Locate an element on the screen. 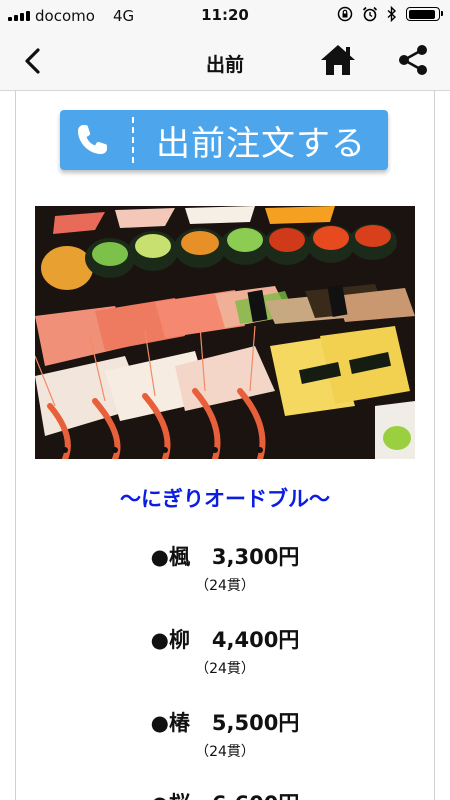  share-icon is located at coordinates (413, 60).